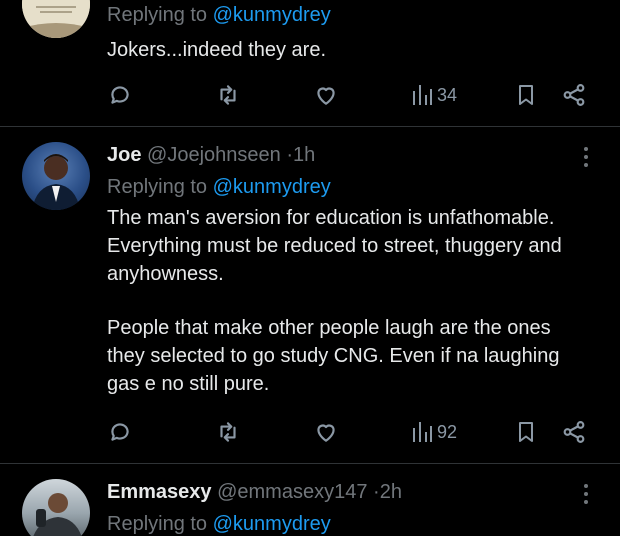 This screenshot has width=620, height=536. Describe the element at coordinates (348, 155) in the screenshot. I see `tweet-header: Joe @Joejohnseen ·1h` at that location.